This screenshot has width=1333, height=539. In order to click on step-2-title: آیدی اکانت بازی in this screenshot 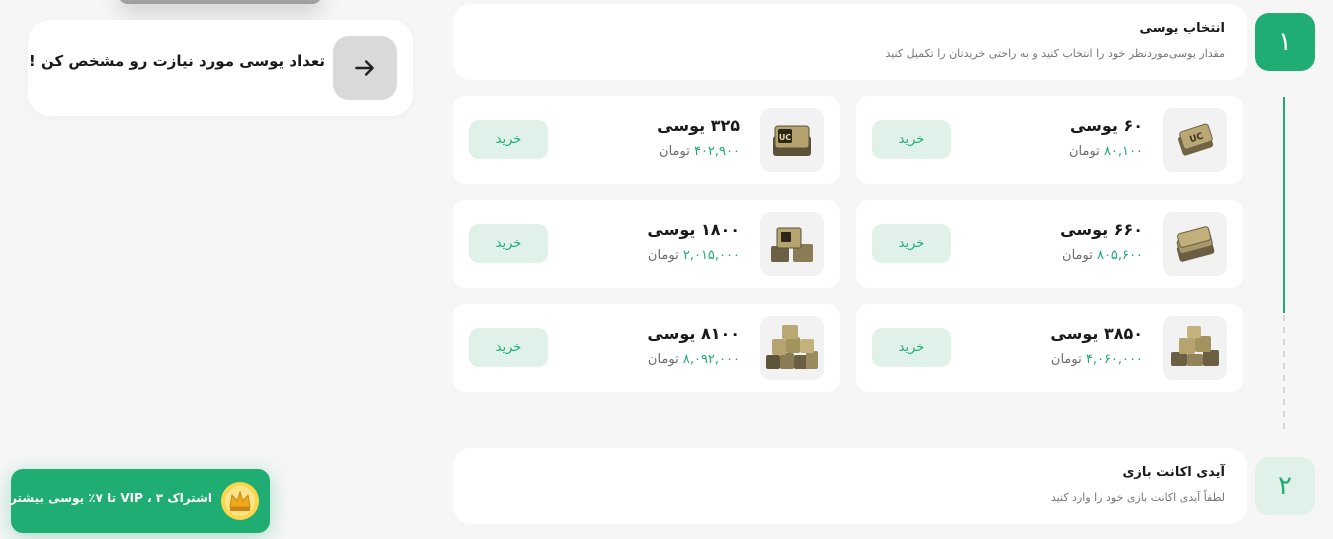, I will do `click(1173, 472)`.